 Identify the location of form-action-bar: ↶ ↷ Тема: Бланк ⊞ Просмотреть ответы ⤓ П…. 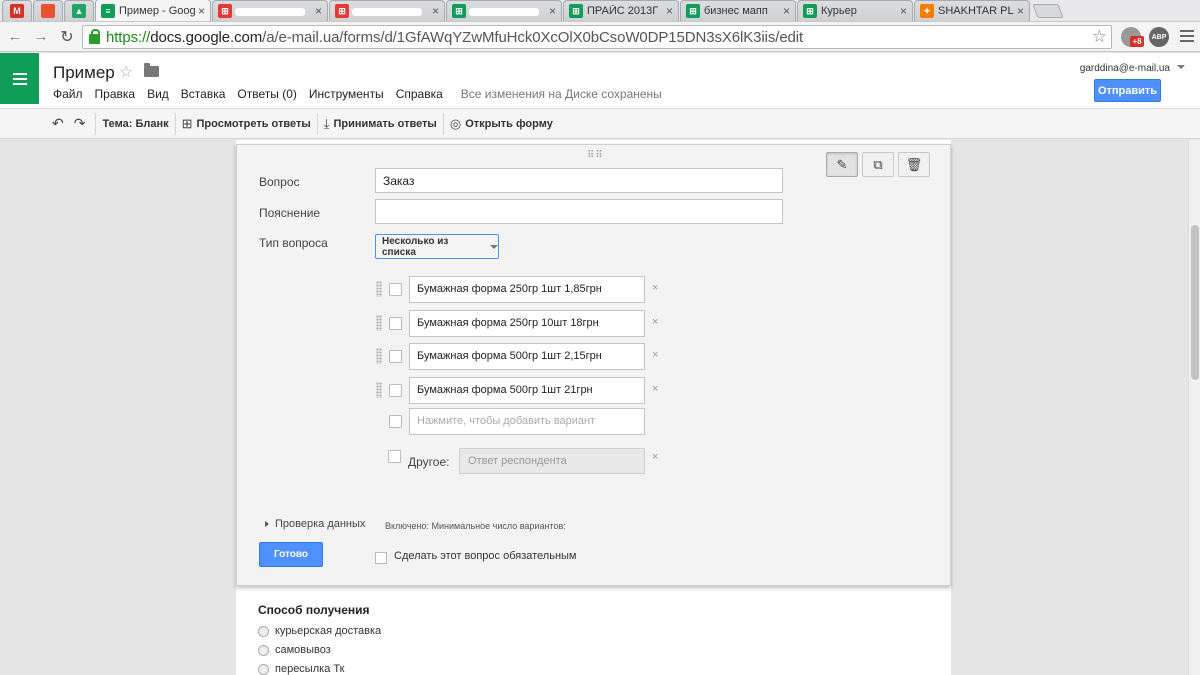
(600, 123).